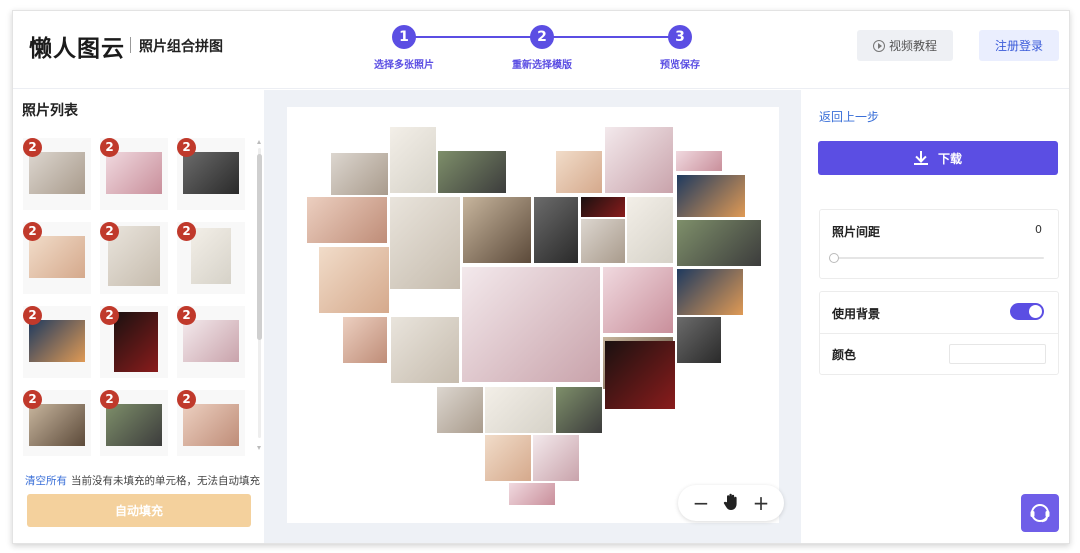 The width and height of the screenshot is (1080, 553). I want to click on download-button: 下载, so click(938, 158).